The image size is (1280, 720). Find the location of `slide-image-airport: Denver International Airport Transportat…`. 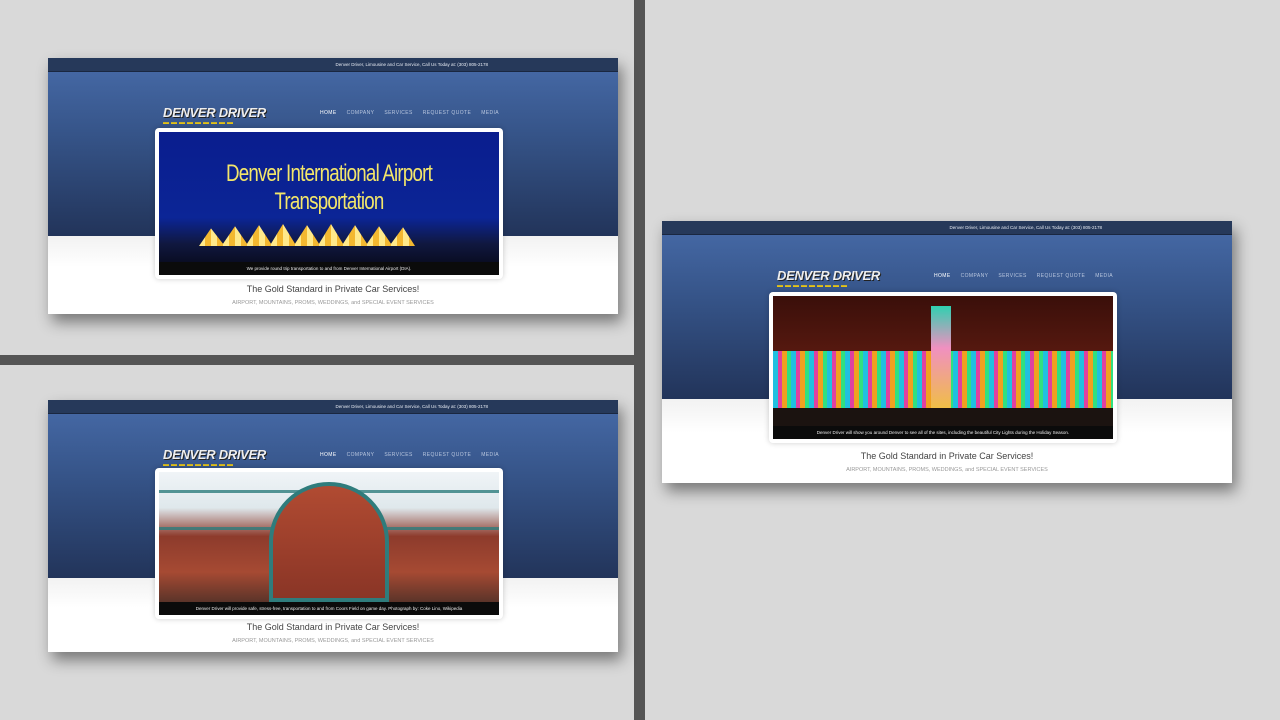

slide-image-airport: Denver International Airport Transportat… is located at coordinates (329, 203).